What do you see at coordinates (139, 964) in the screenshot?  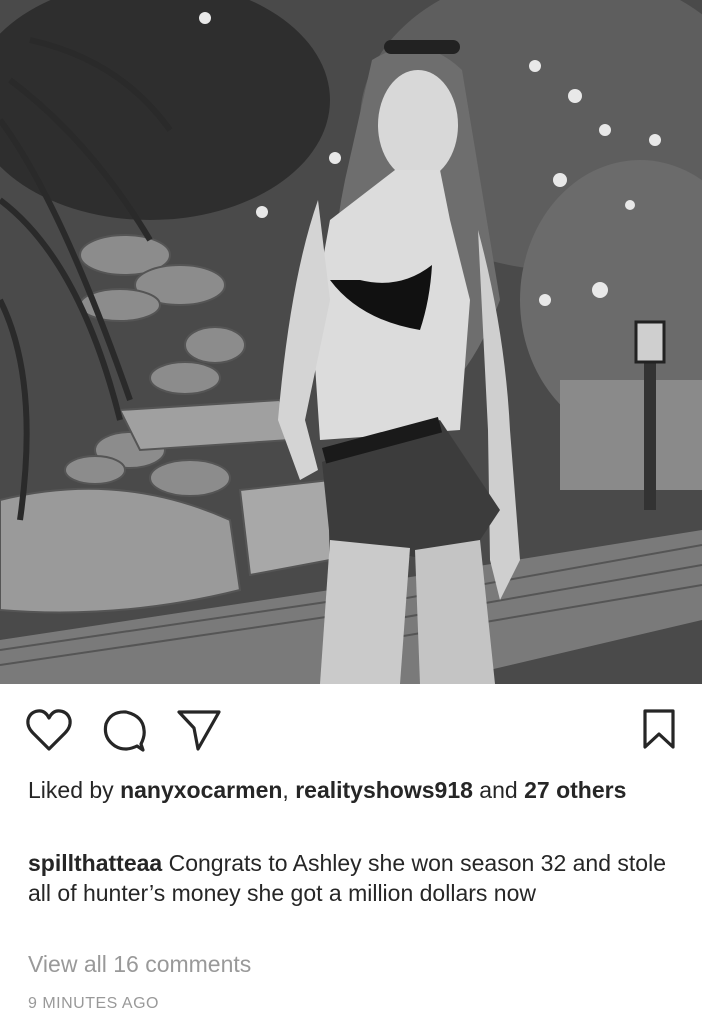 I see `view-all-comments-link: View all 16 comments` at bounding box center [139, 964].